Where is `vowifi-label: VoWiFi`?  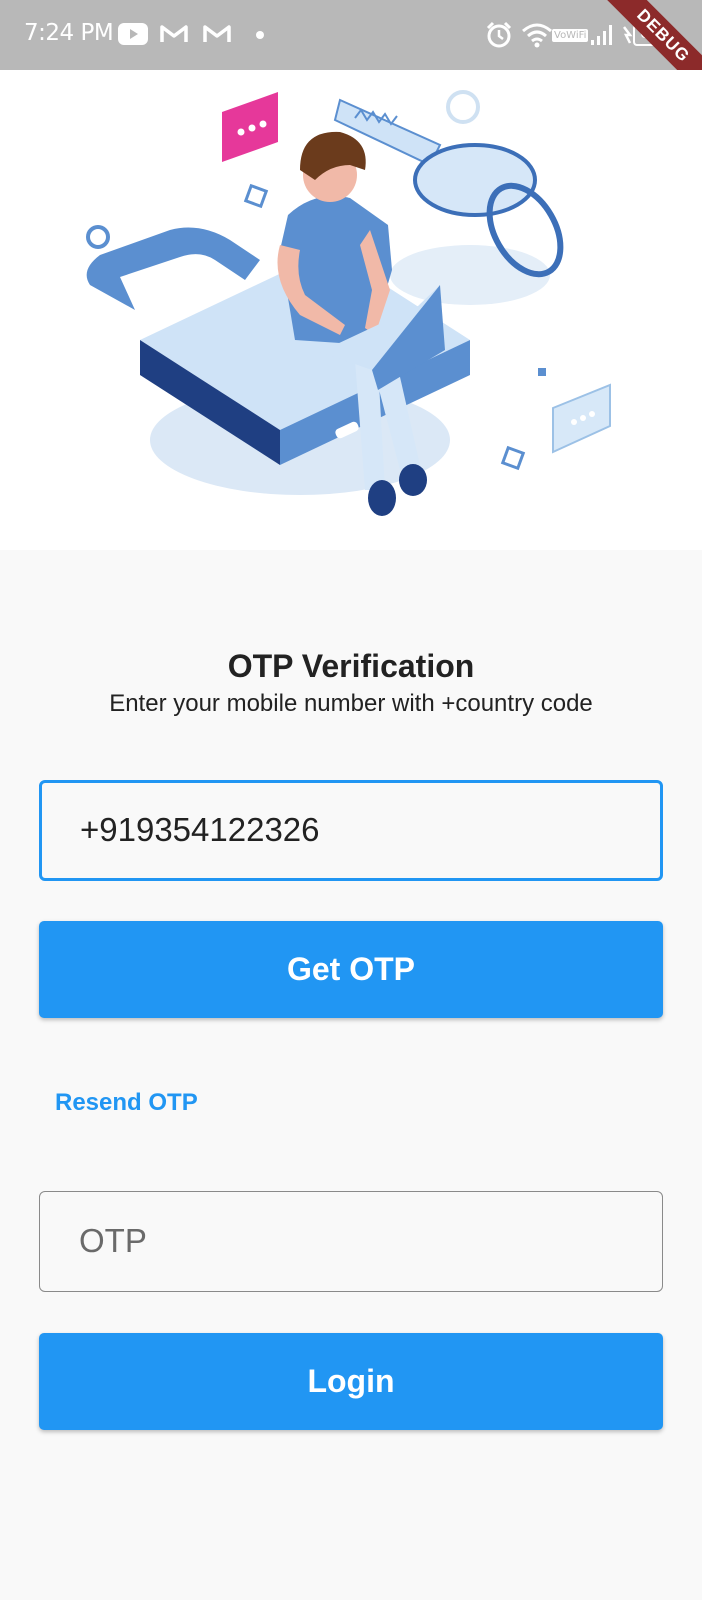 vowifi-label: VoWiFi is located at coordinates (570, 35).